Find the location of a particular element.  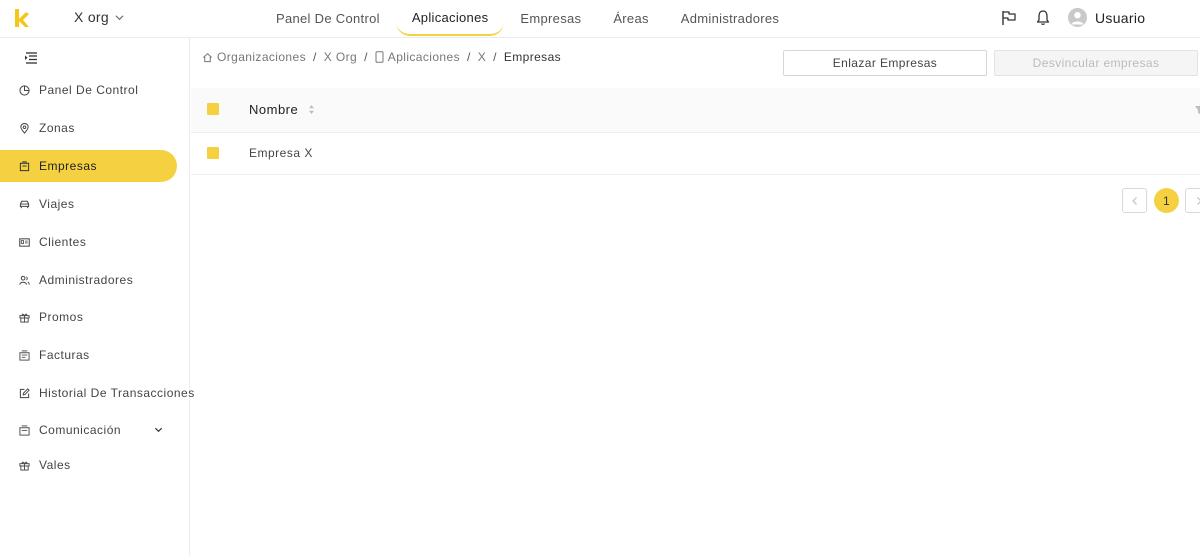

user-icon is located at coordinates (1077, 18).